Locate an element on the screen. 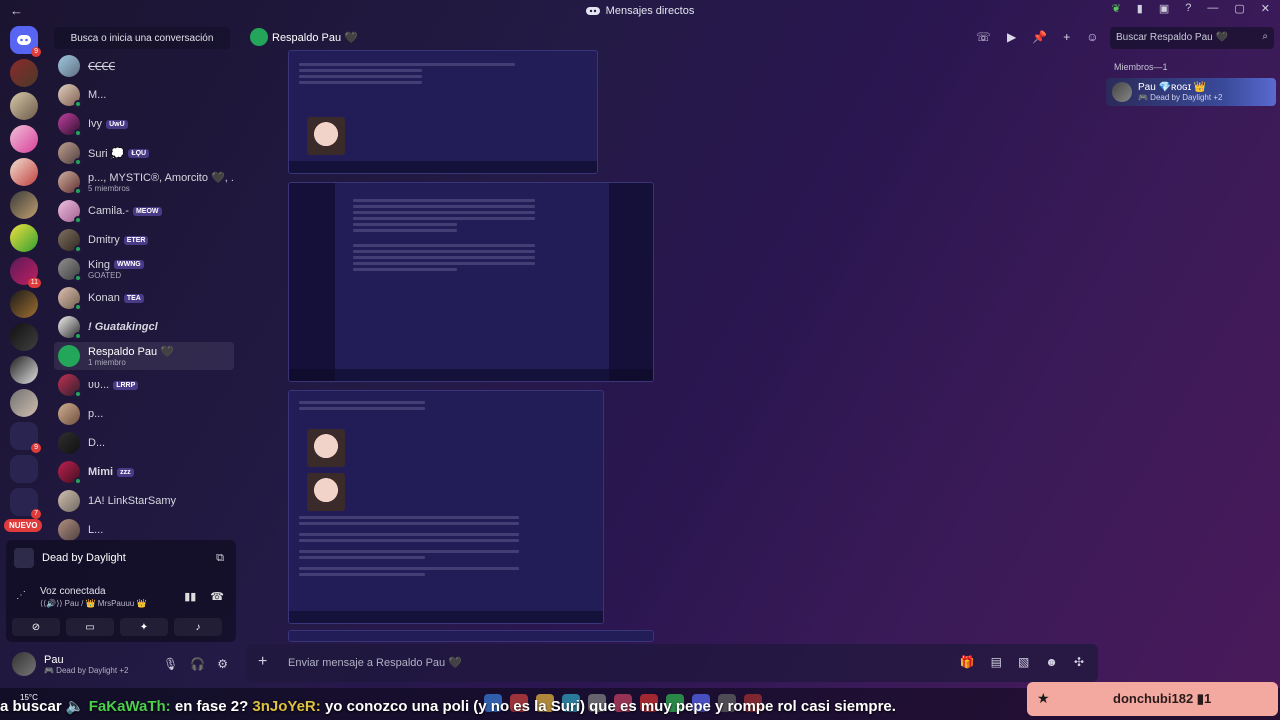  message-input: Enviar mensaje a Respaldo Pau 🖤 is located at coordinates (375, 662).